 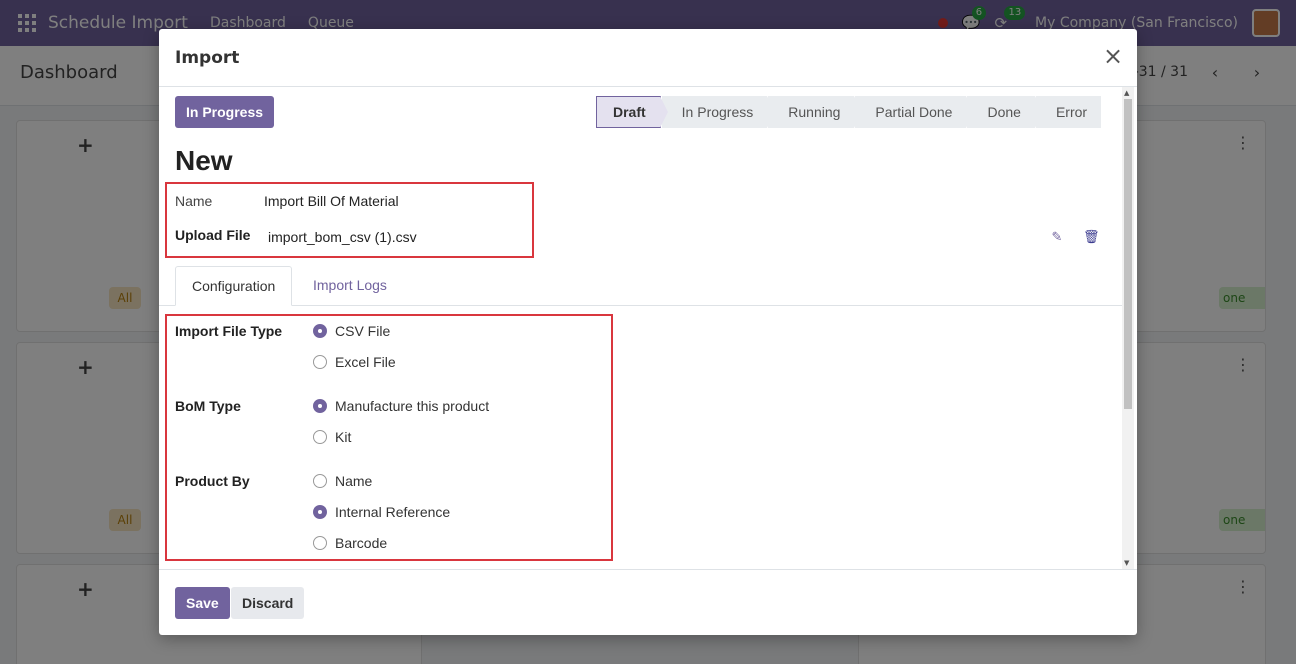 What do you see at coordinates (648, 602) in the screenshot?
I see `dialog-footer: Save Discard` at bounding box center [648, 602].